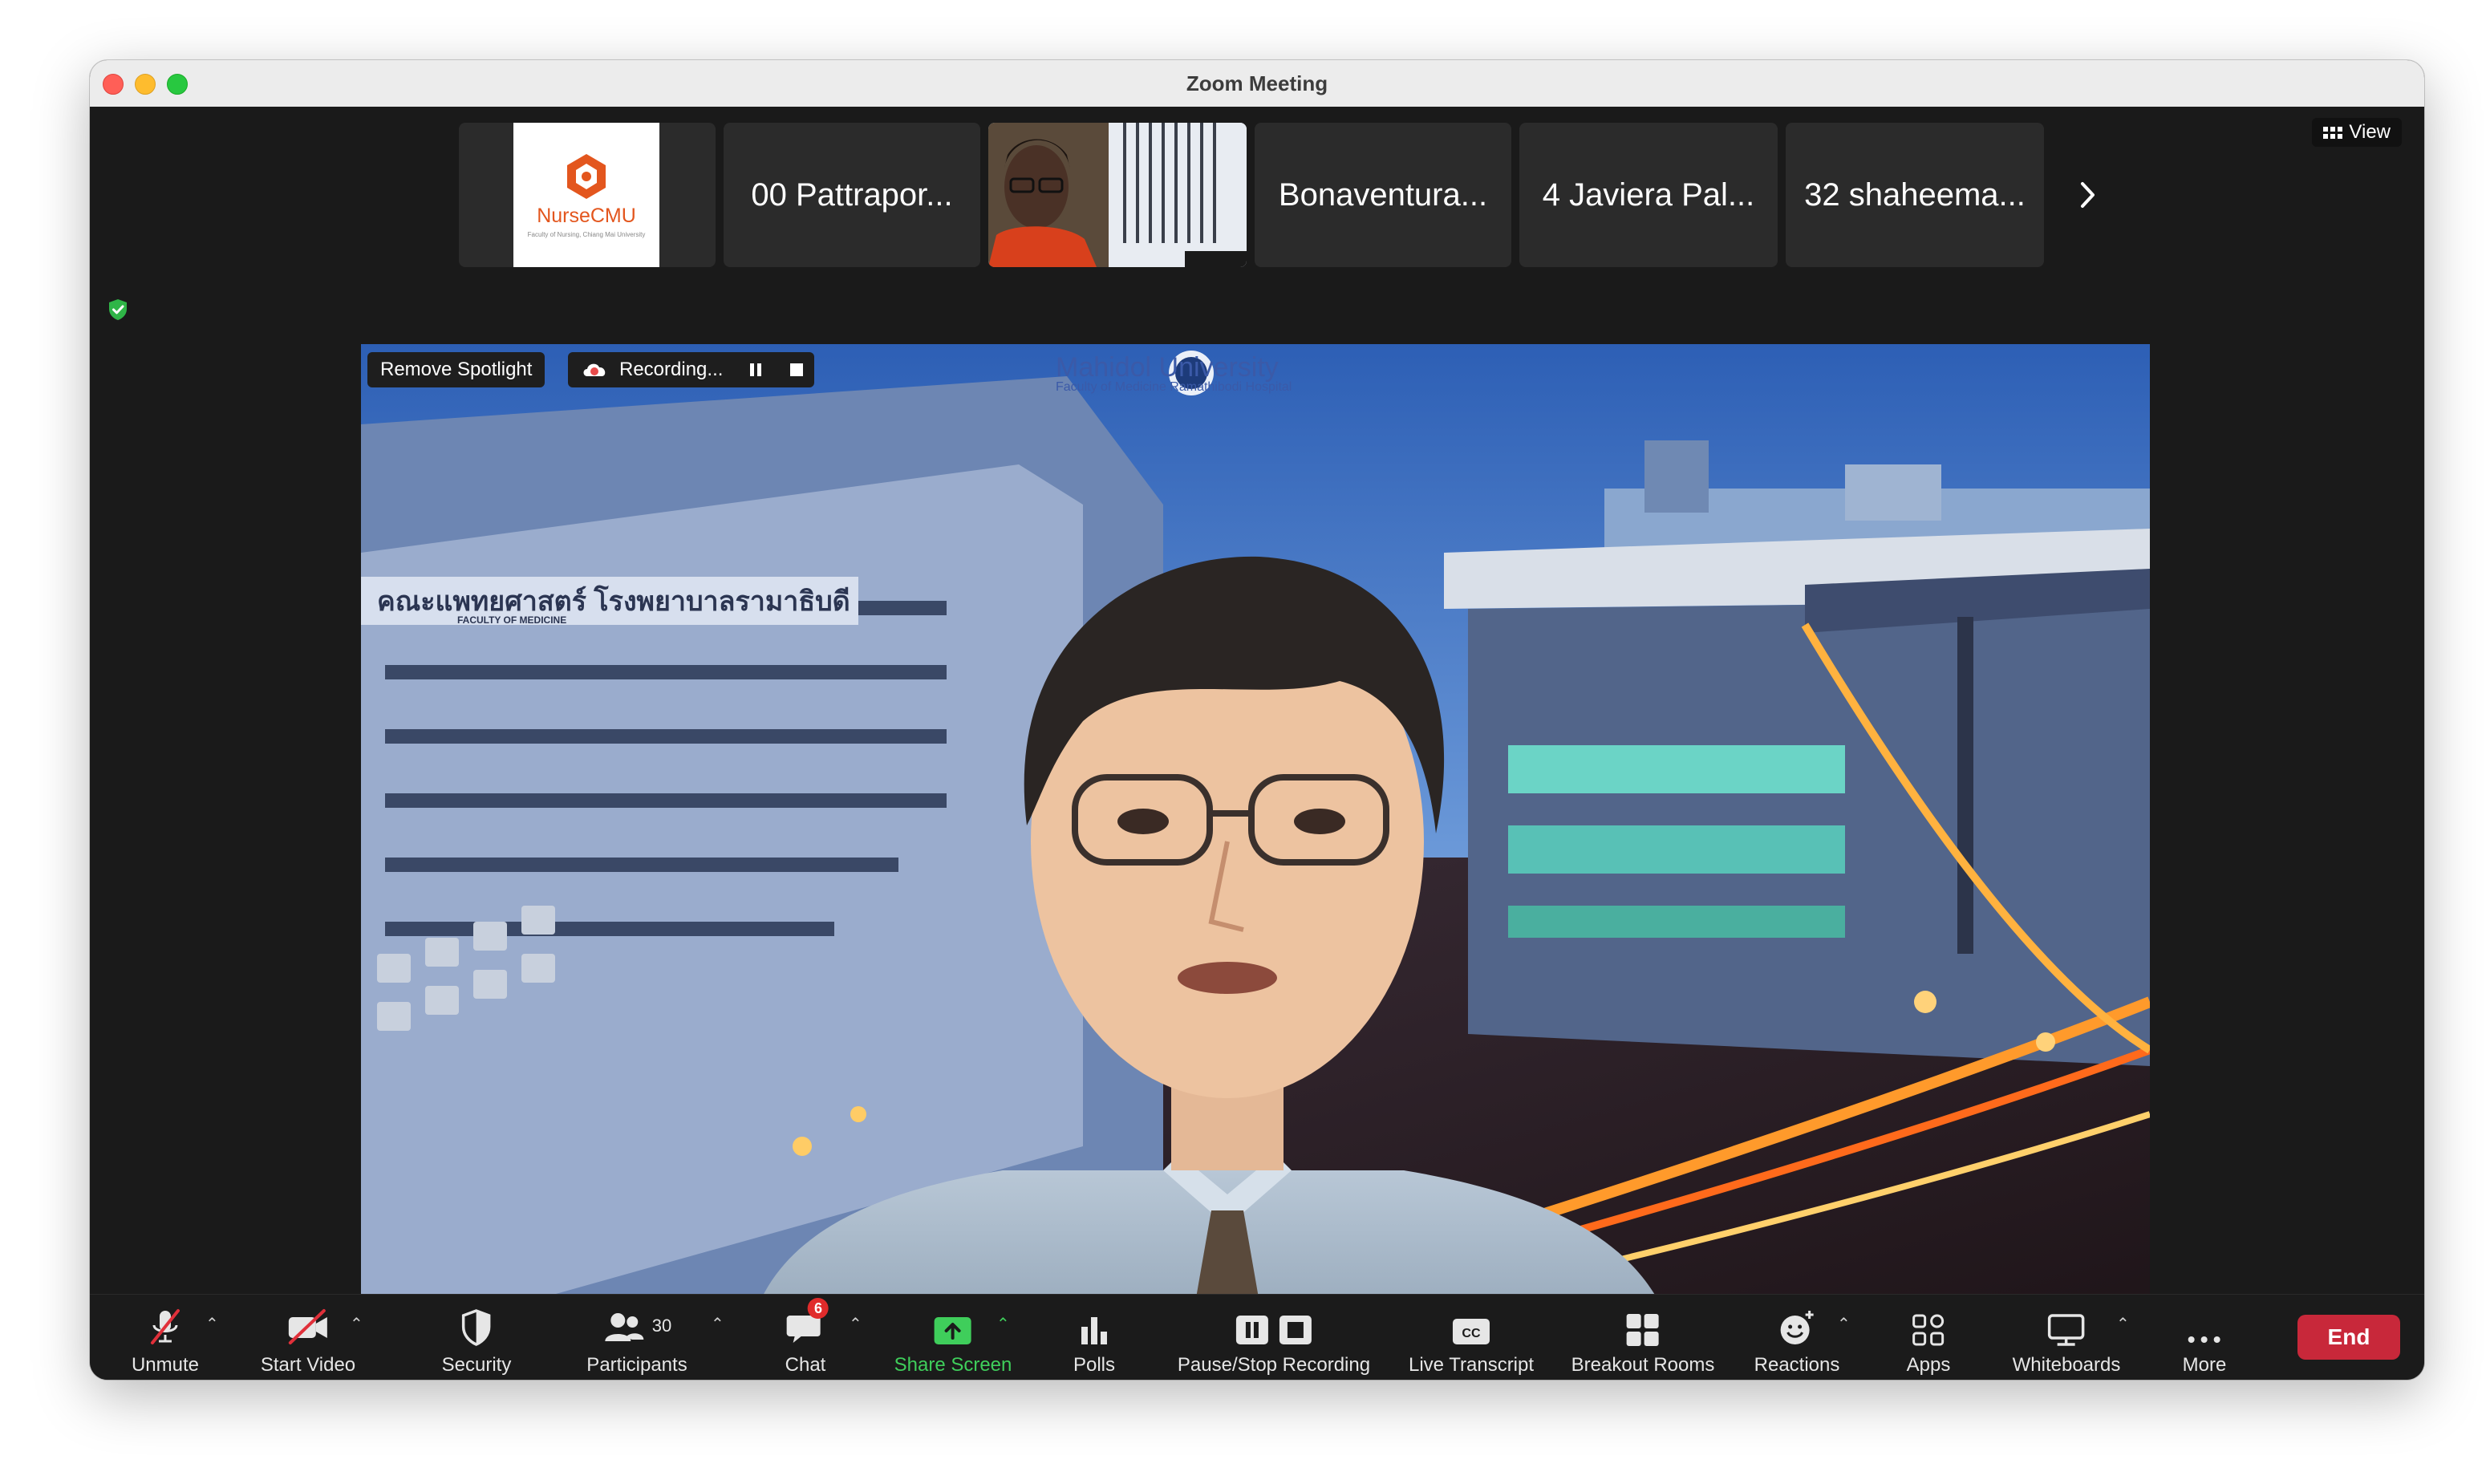  What do you see at coordinates (2066, 1330) in the screenshot?
I see `whiteboard-icon` at bounding box center [2066, 1330].